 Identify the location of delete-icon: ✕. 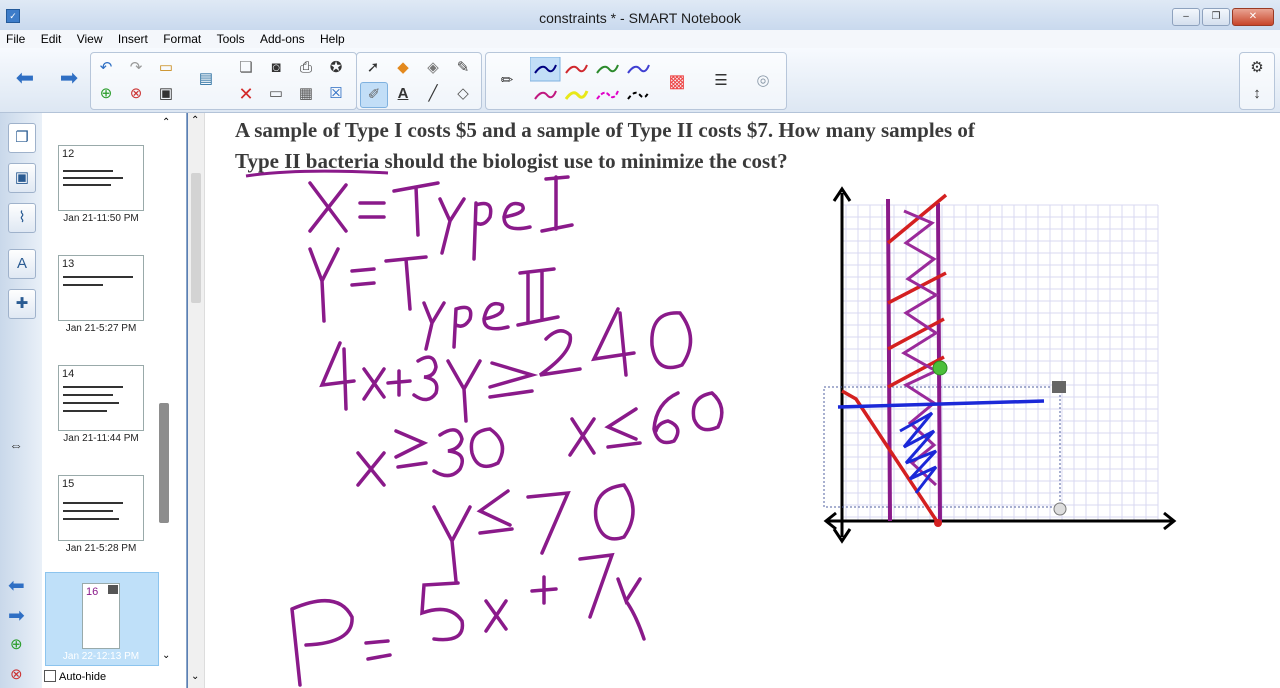
(246, 94).